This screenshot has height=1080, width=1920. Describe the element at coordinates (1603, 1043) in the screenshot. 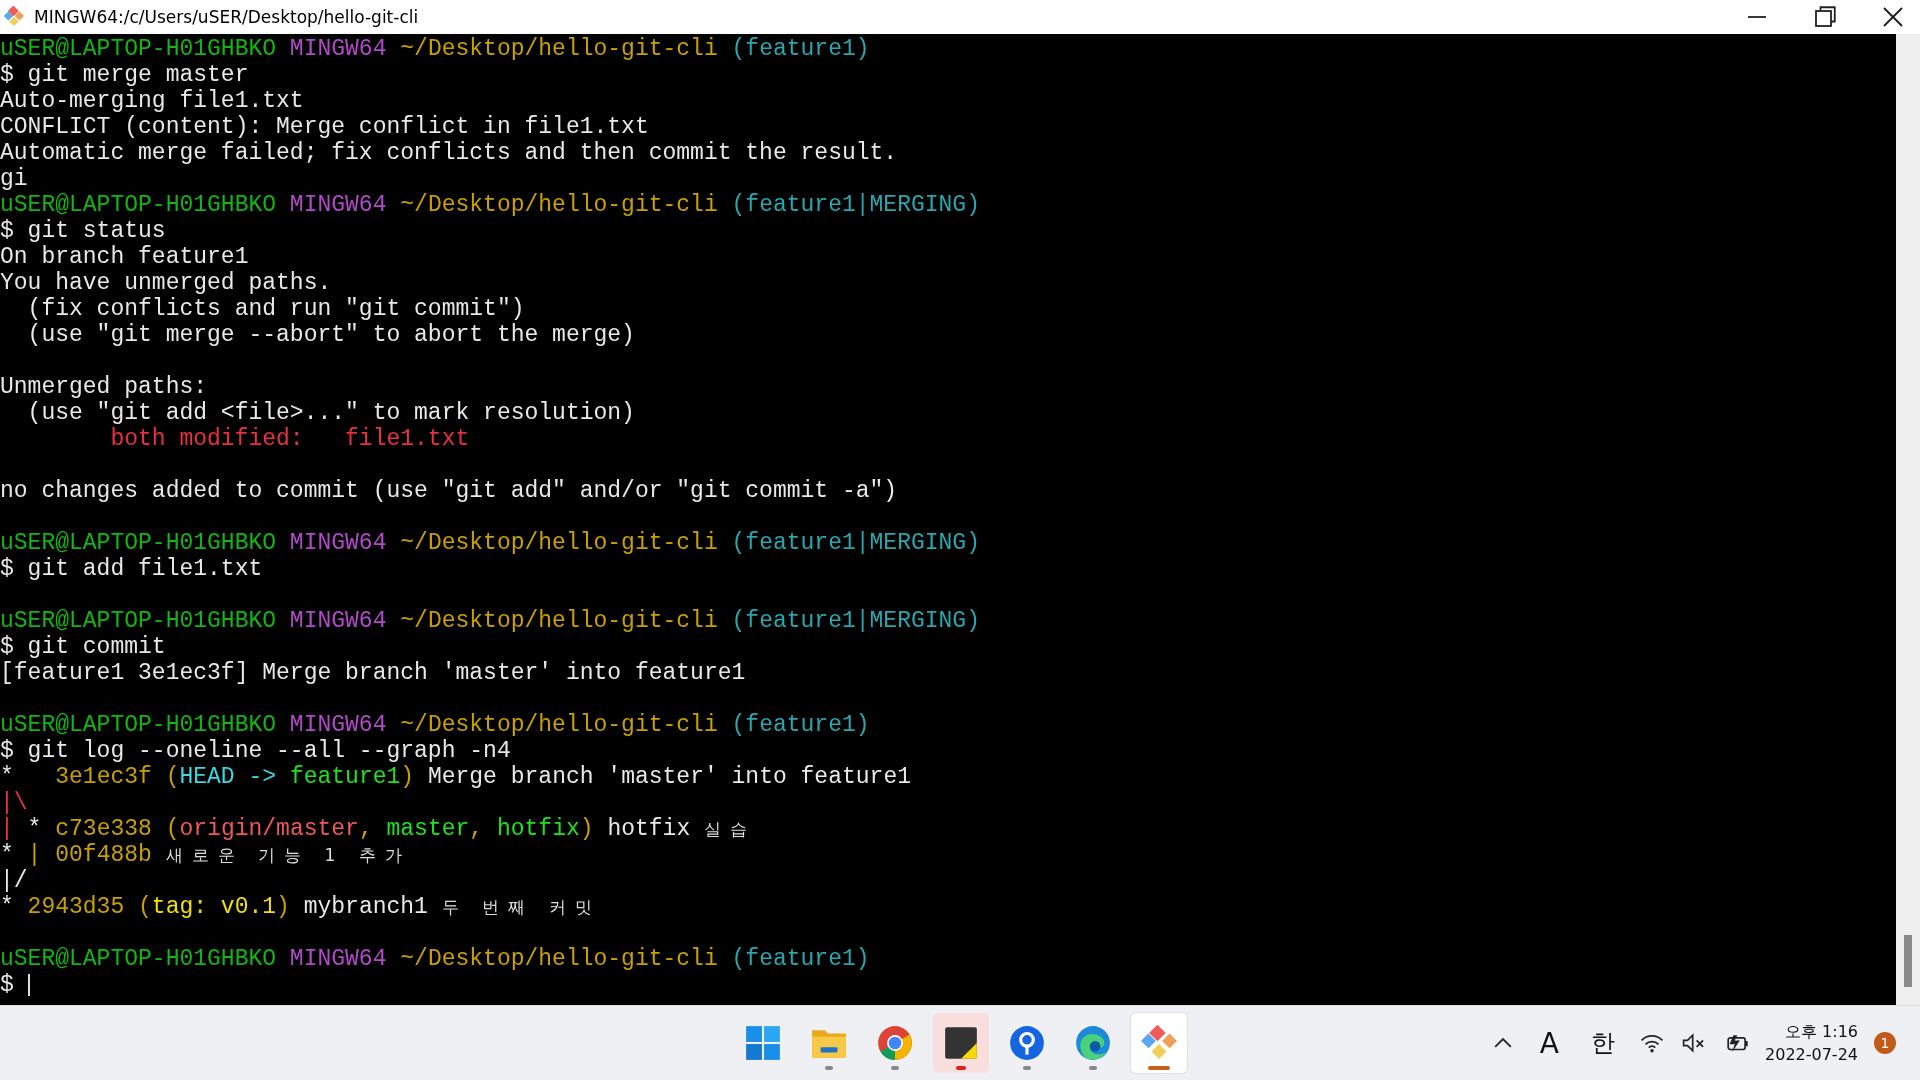

I see `input-language-indicator: 한` at that location.